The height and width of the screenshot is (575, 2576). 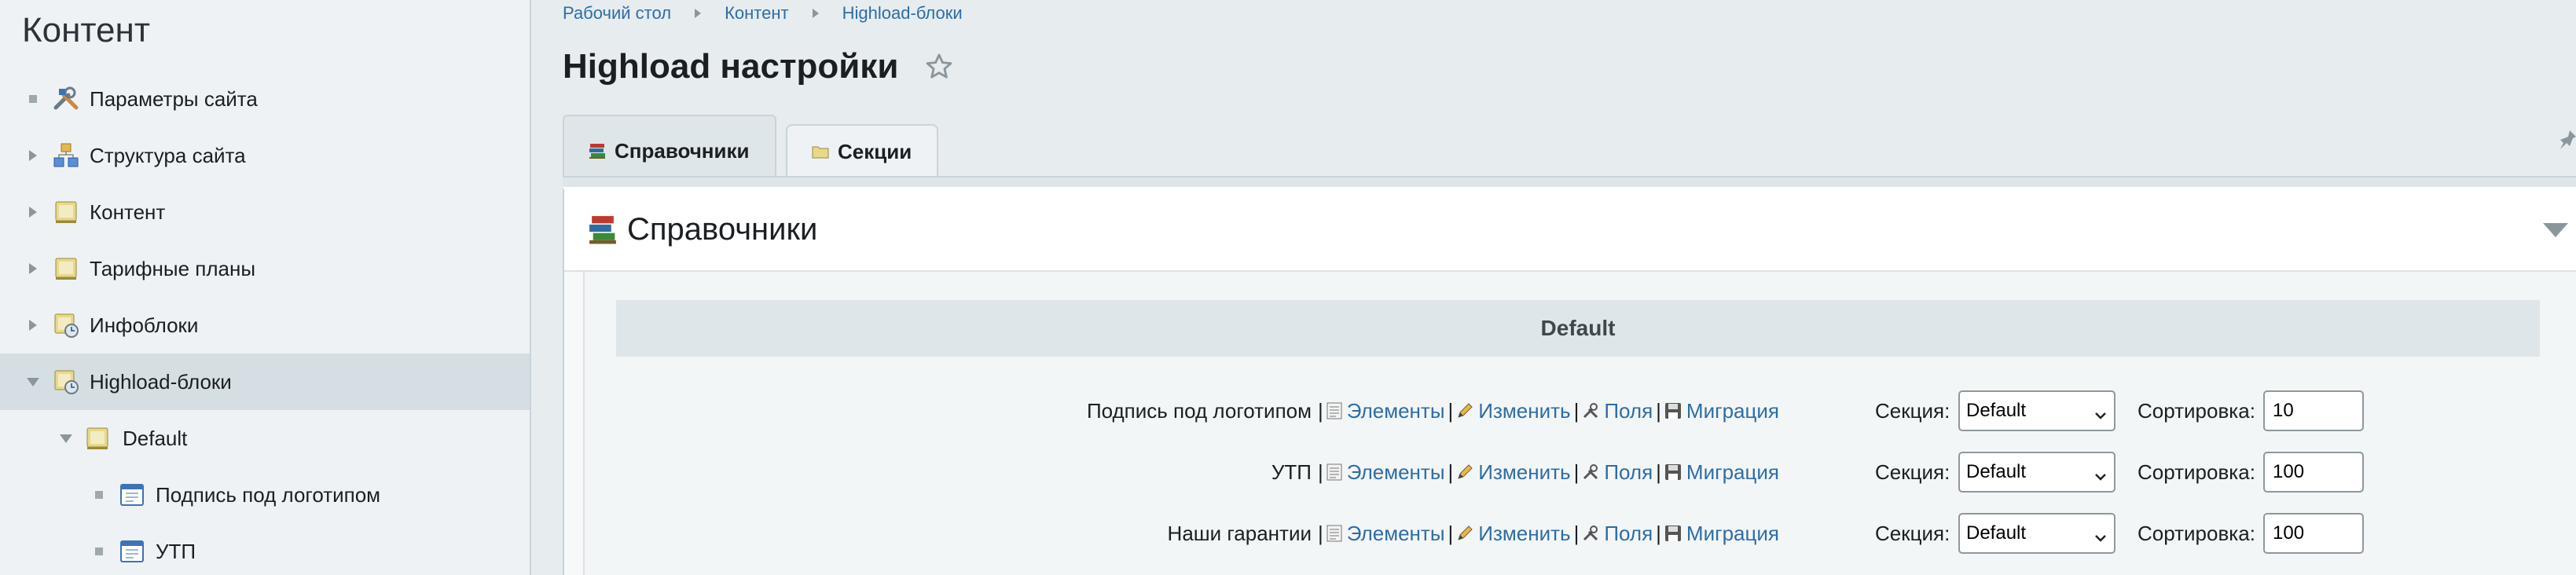 I want to click on sidebar-item-content: Контент, so click(x=265, y=212).